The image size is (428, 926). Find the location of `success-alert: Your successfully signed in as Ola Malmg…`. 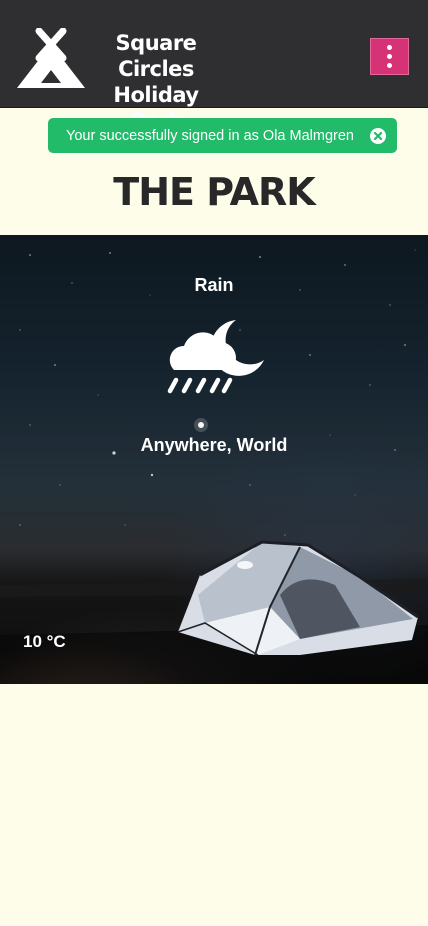

success-alert: Your successfully signed in as Ola Malmg… is located at coordinates (222, 135).